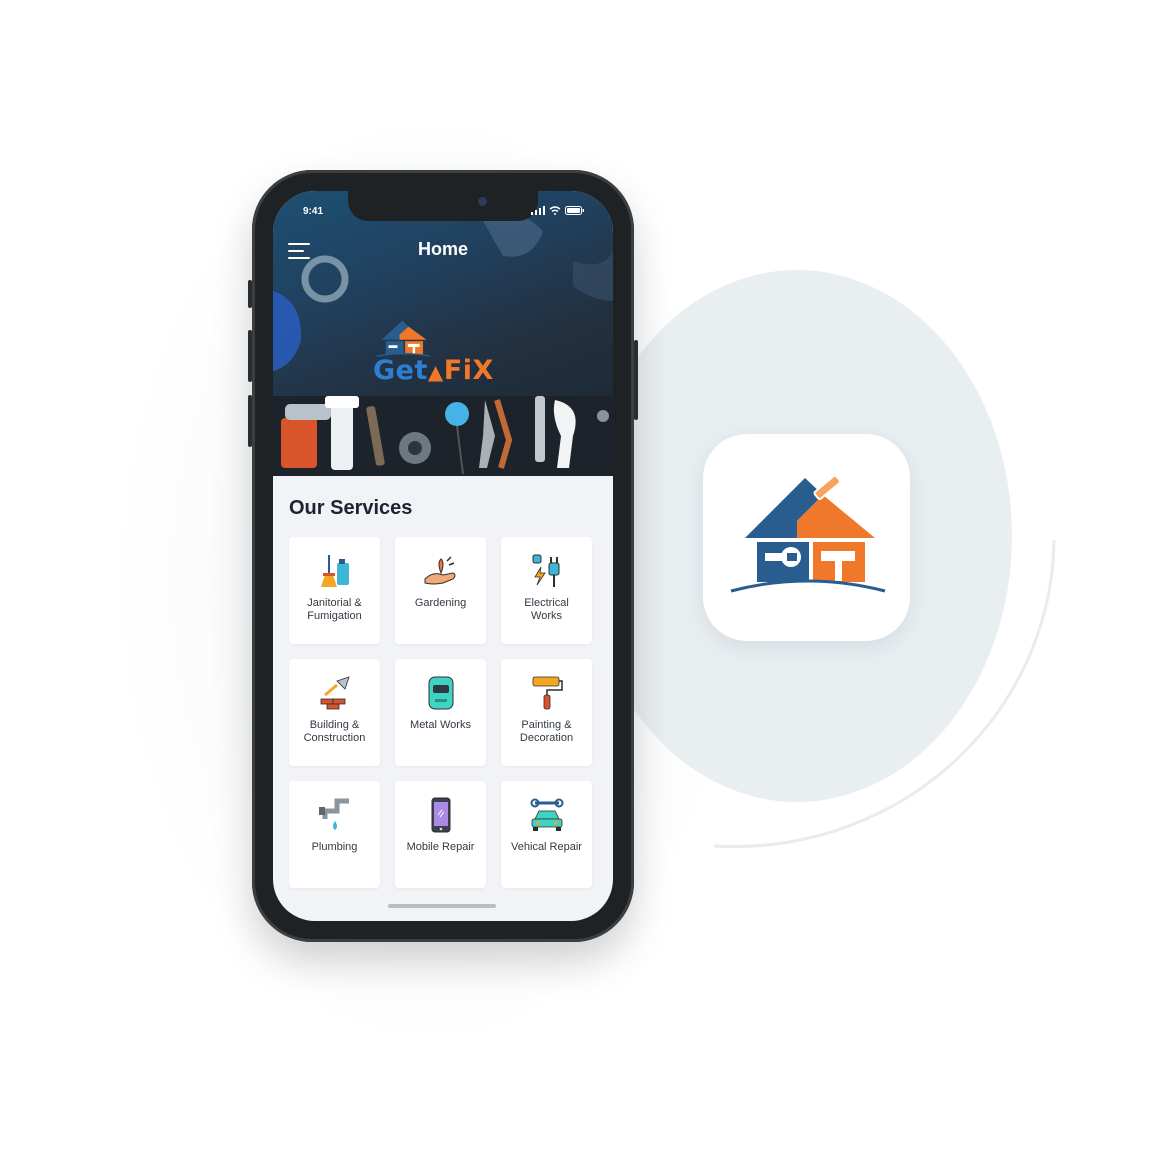 The width and height of the screenshot is (1174, 1160). I want to click on service-label: Metal Works, so click(440, 725).